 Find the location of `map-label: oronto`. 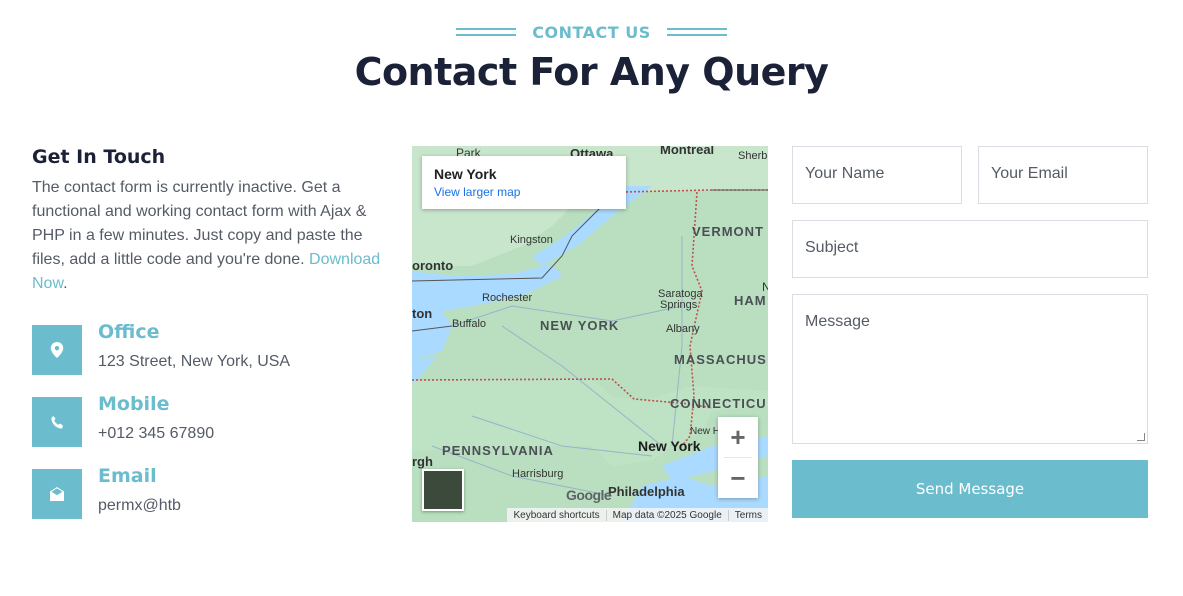

map-label: oronto is located at coordinates (433, 265).